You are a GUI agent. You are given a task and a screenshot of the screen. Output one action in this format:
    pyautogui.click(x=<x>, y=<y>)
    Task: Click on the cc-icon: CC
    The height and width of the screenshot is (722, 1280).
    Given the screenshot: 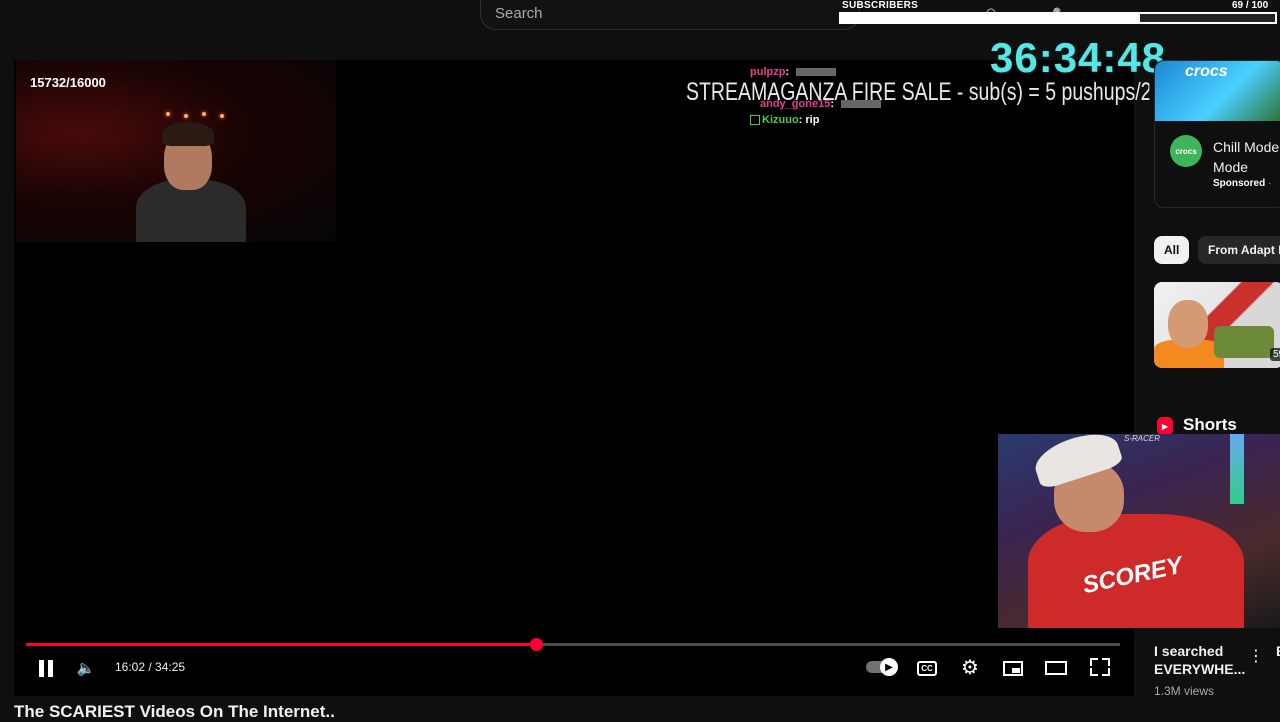 What is the action you would take?
    pyautogui.click(x=927, y=668)
    